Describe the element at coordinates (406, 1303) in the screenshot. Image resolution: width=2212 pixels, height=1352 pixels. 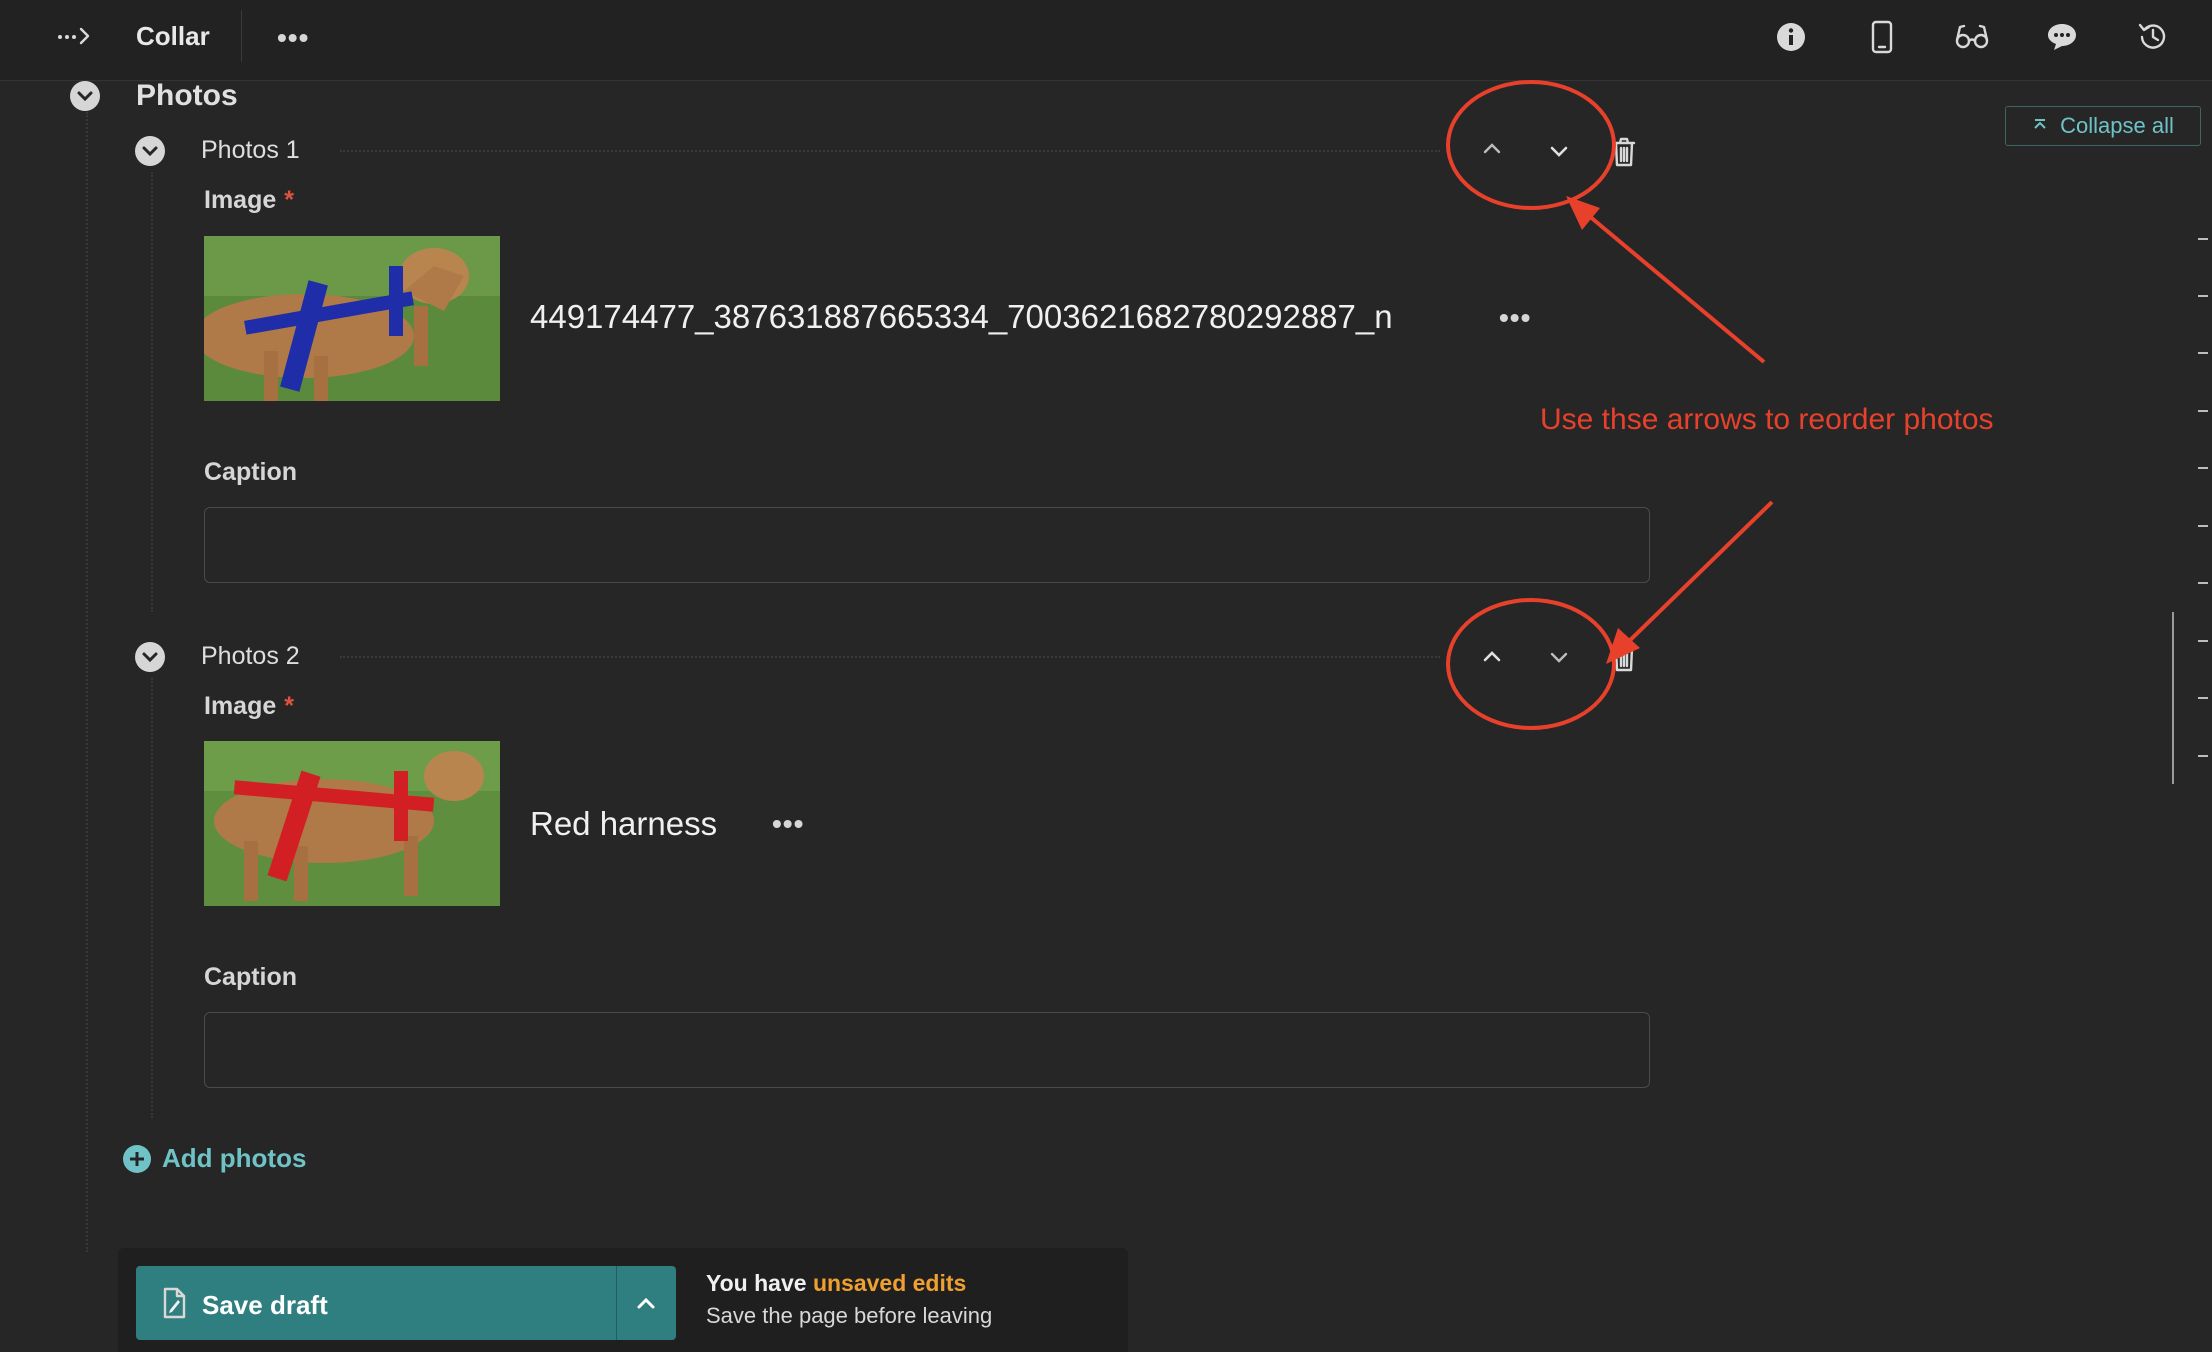
I see `save-draft-button: Save draft` at that location.